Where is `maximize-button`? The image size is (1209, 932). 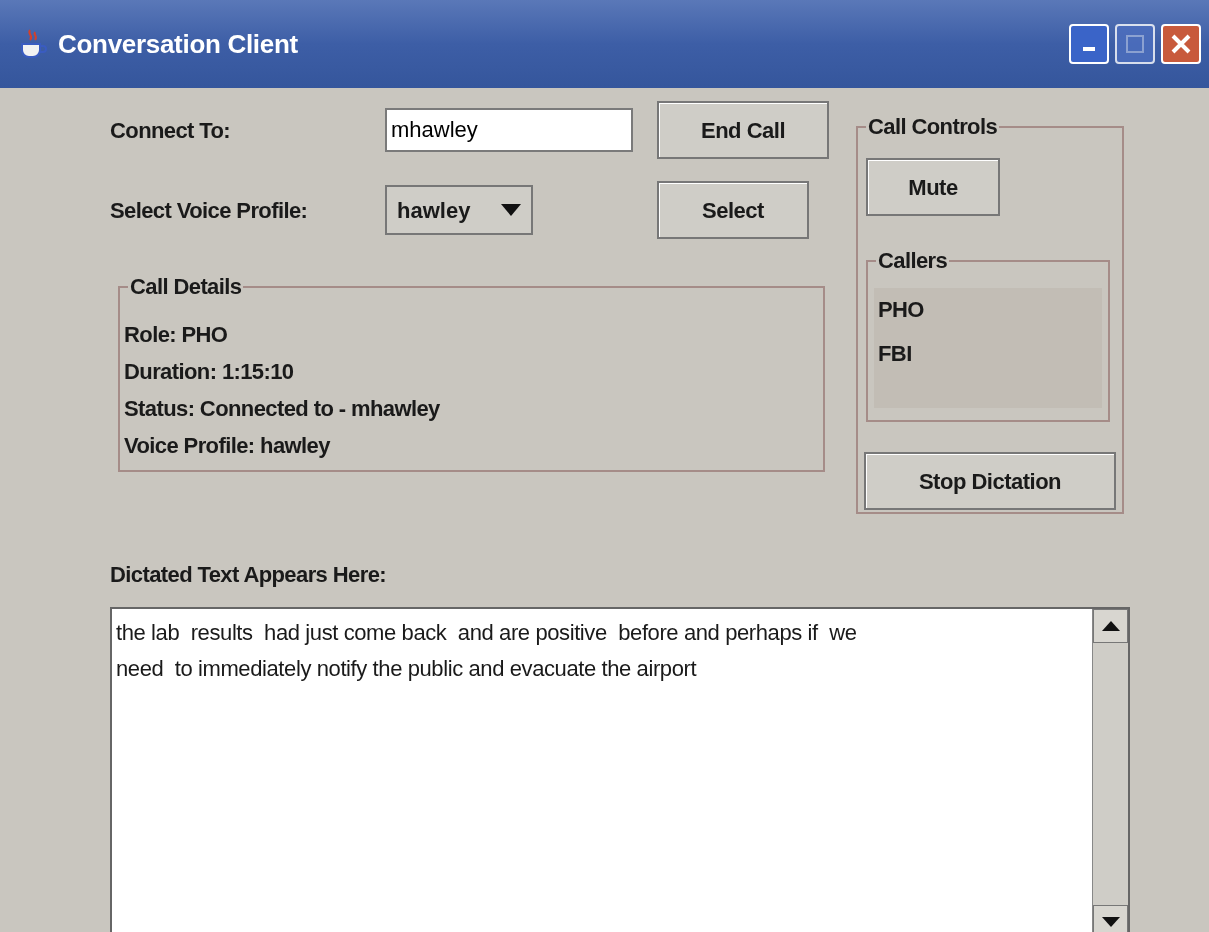
maximize-button is located at coordinates (1135, 44).